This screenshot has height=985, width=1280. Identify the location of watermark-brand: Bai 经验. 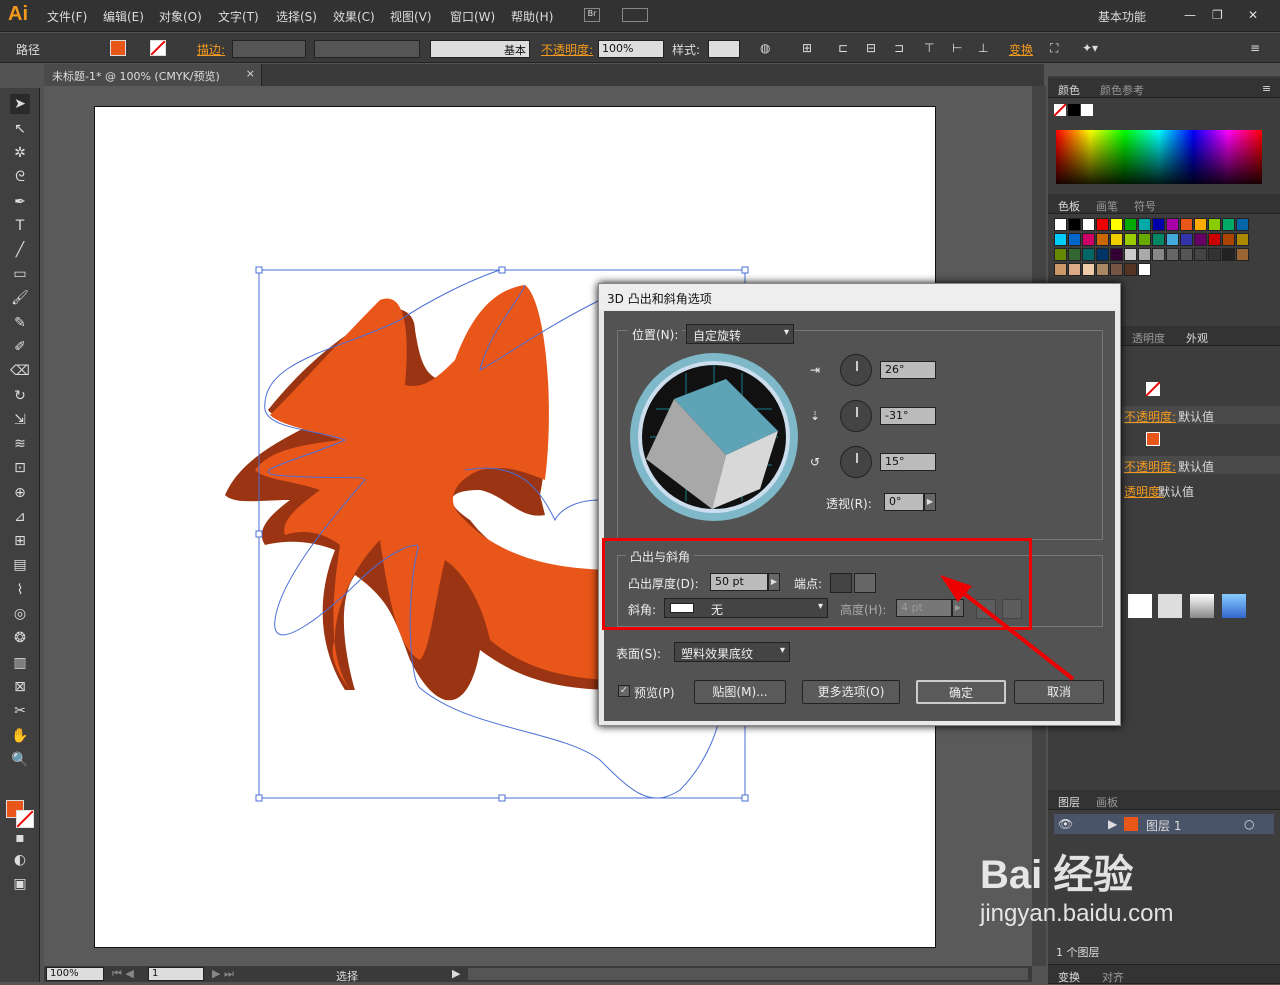
(1057, 875).